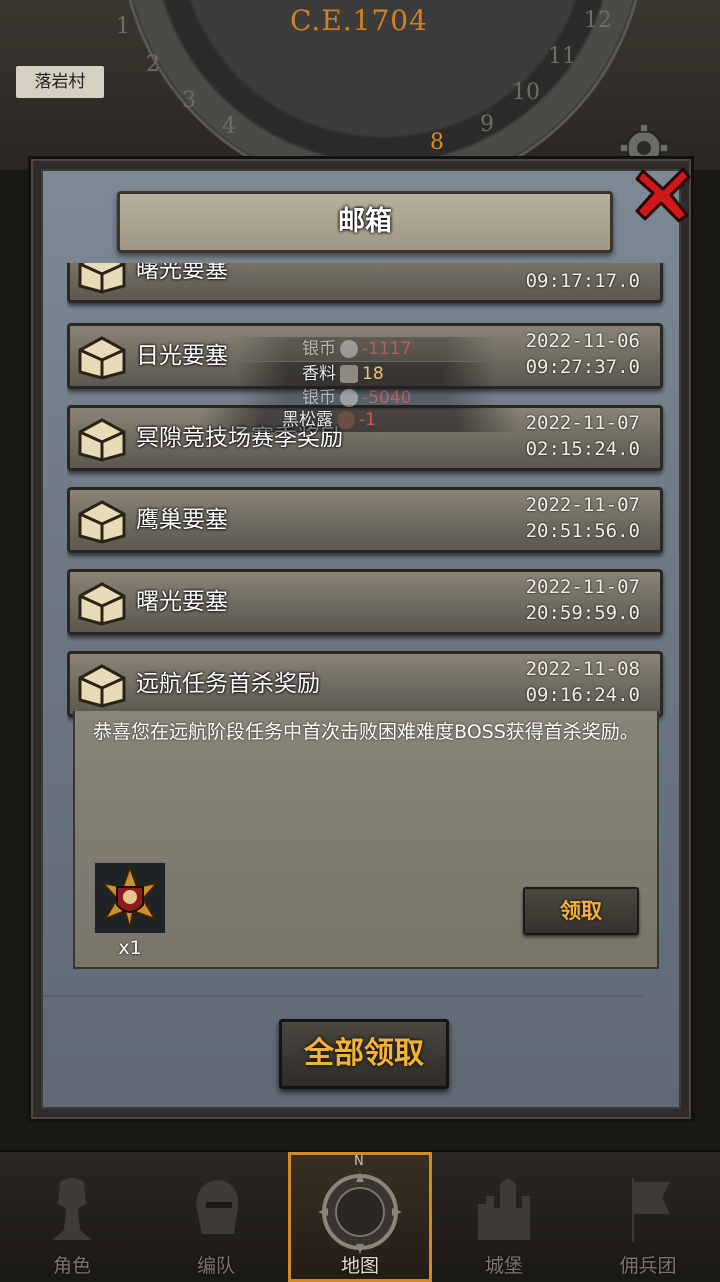 This screenshot has width=720, height=1282. Describe the element at coordinates (153, 64) in the screenshot. I see `dial-number: 2` at that location.